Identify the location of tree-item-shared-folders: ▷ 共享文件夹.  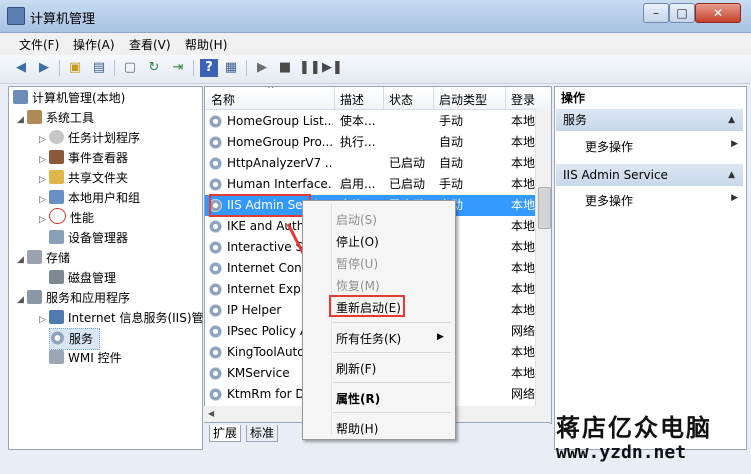
(83, 178).